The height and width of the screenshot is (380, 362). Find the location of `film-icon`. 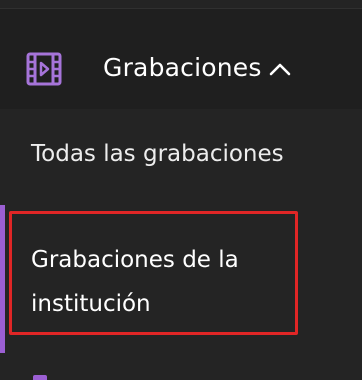

film-icon is located at coordinates (44, 69).